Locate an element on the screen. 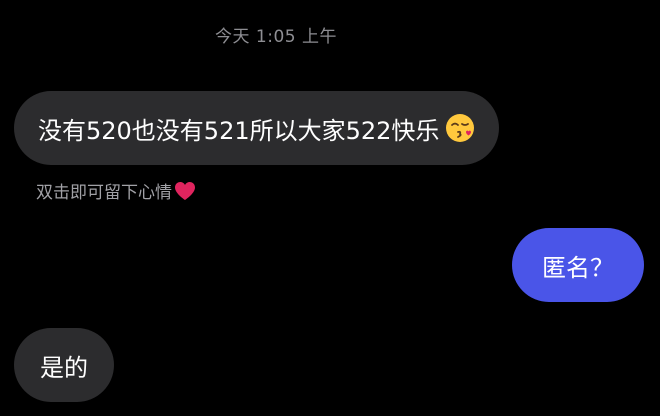 The height and width of the screenshot is (416, 660). red-heart-icon is located at coordinates (185, 191).